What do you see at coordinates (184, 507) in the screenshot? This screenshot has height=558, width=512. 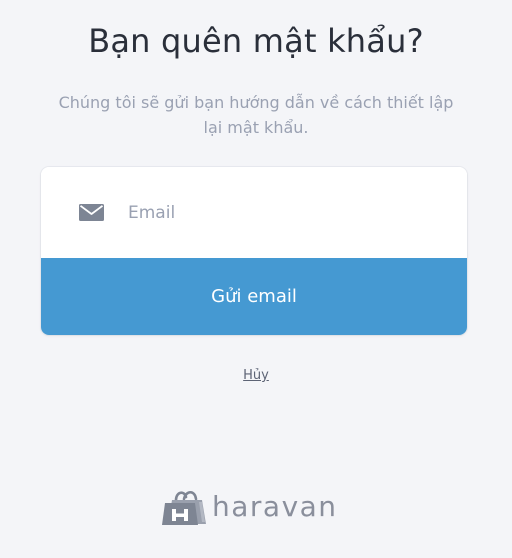 I see `shopping-bag-icon` at bounding box center [184, 507].